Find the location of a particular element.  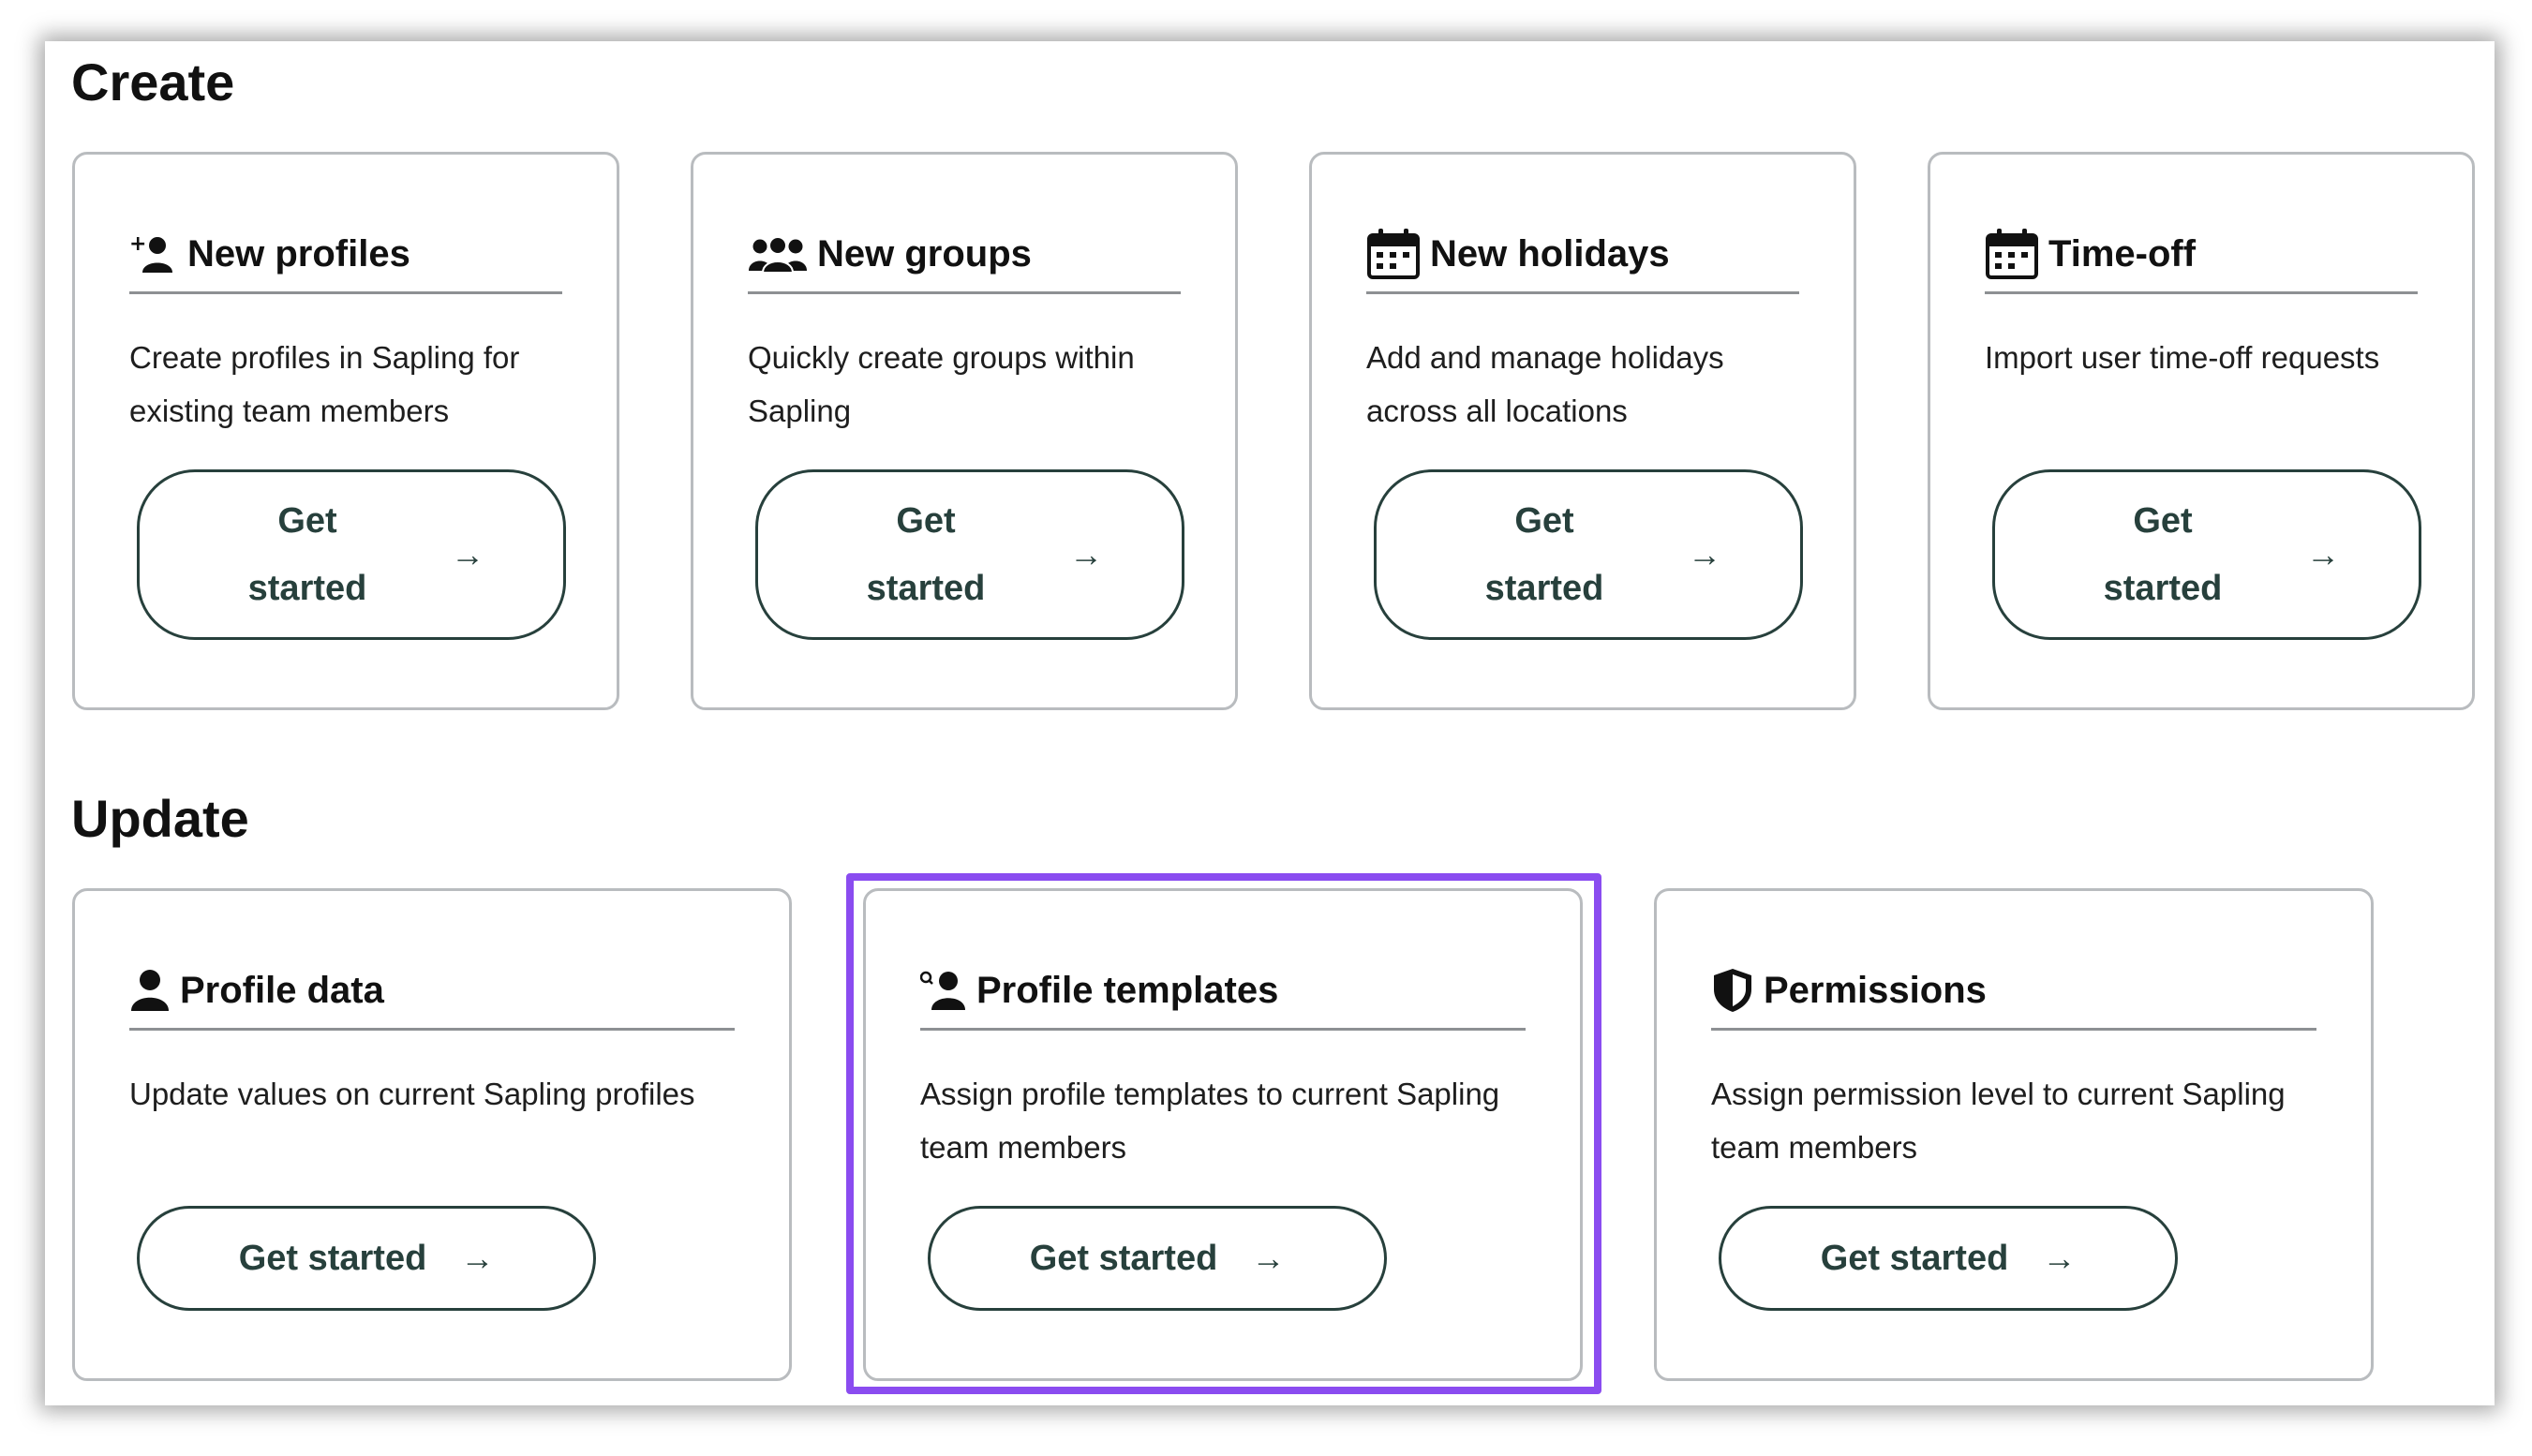

card-header: New holidays is located at coordinates (1582, 255).